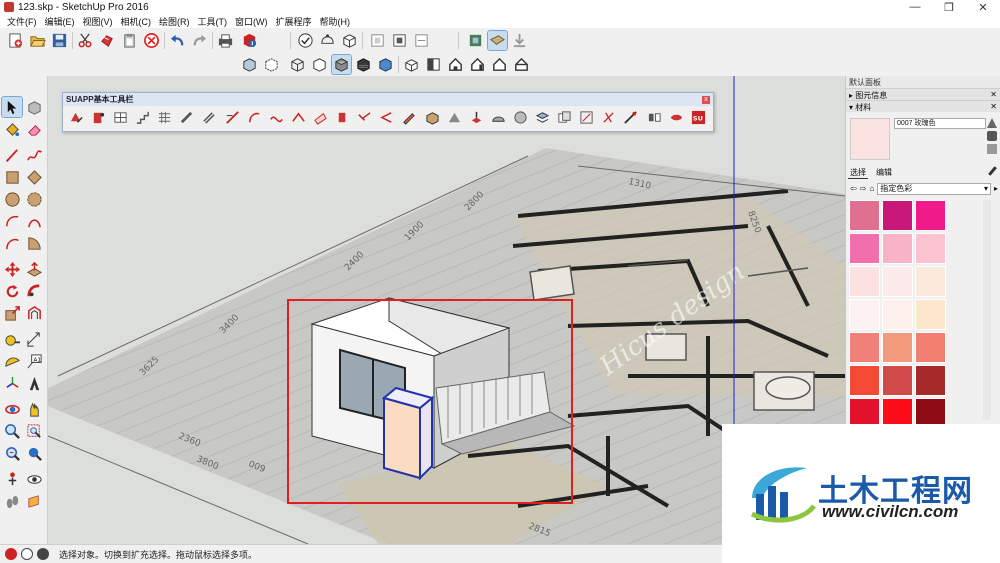 This screenshot has height=563, width=1000. I want to click on suapp-wall-tool-icon, so click(77, 118).